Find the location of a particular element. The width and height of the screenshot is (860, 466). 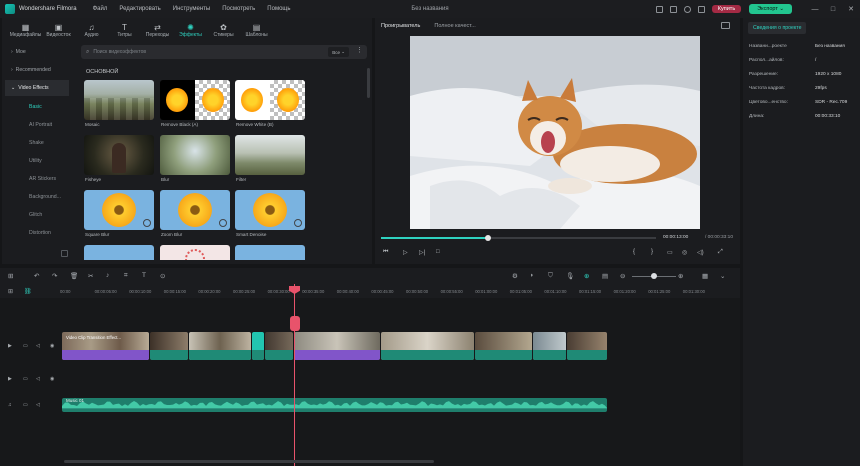

tab-titles: T Титры is located at coordinates (124, 30).